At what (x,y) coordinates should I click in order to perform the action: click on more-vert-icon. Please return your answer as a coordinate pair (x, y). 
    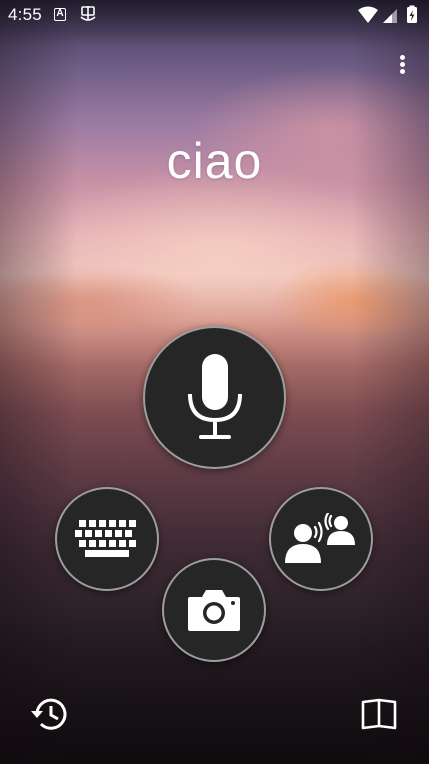
    Looking at the image, I should click on (402, 64).